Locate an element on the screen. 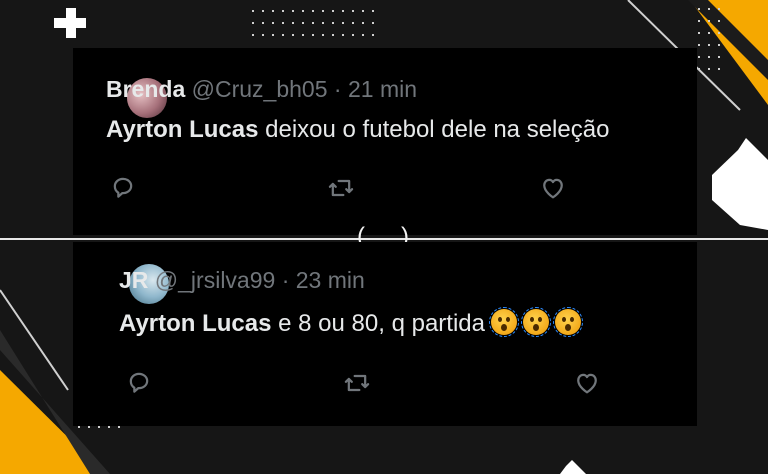 The width and height of the screenshot is (768, 474). tweet-header: Brenda @Cruz_bh05 · 21 min is located at coordinates (261, 89).